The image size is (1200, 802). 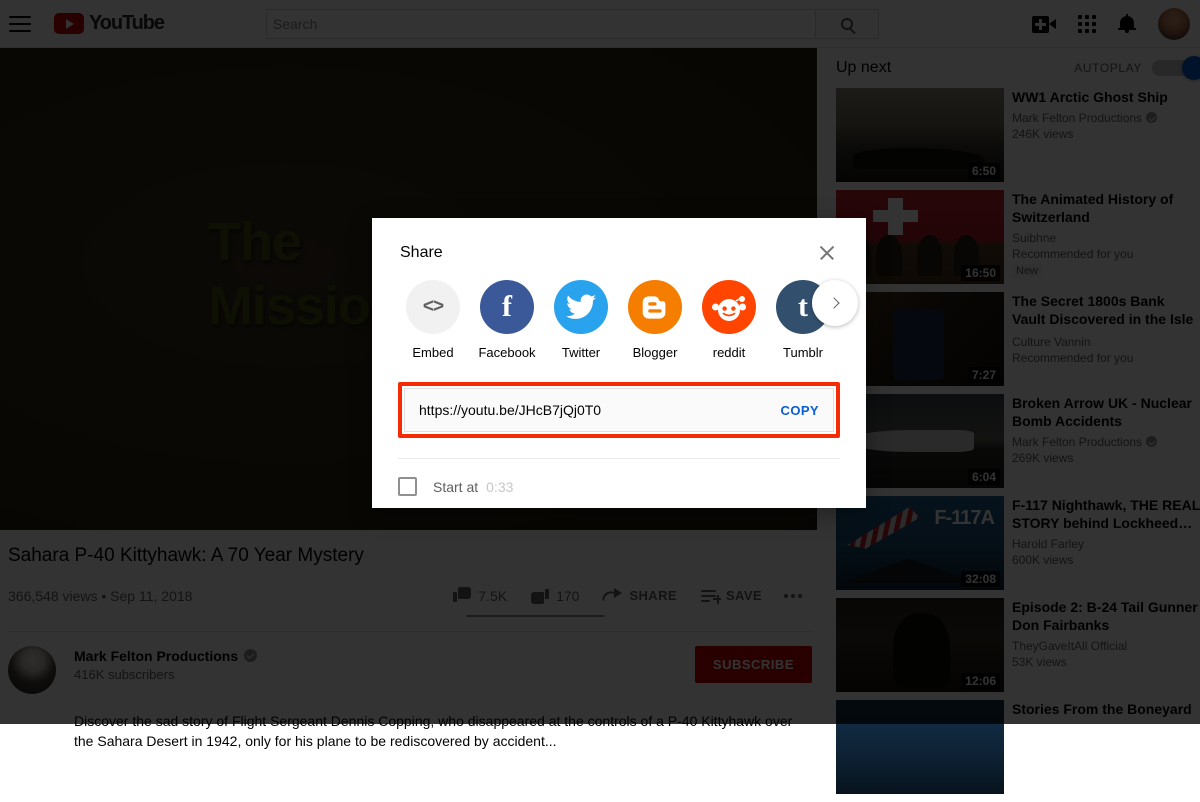 What do you see at coordinates (506, 352) in the screenshot?
I see `share-target-label: Facebook` at bounding box center [506, 352].